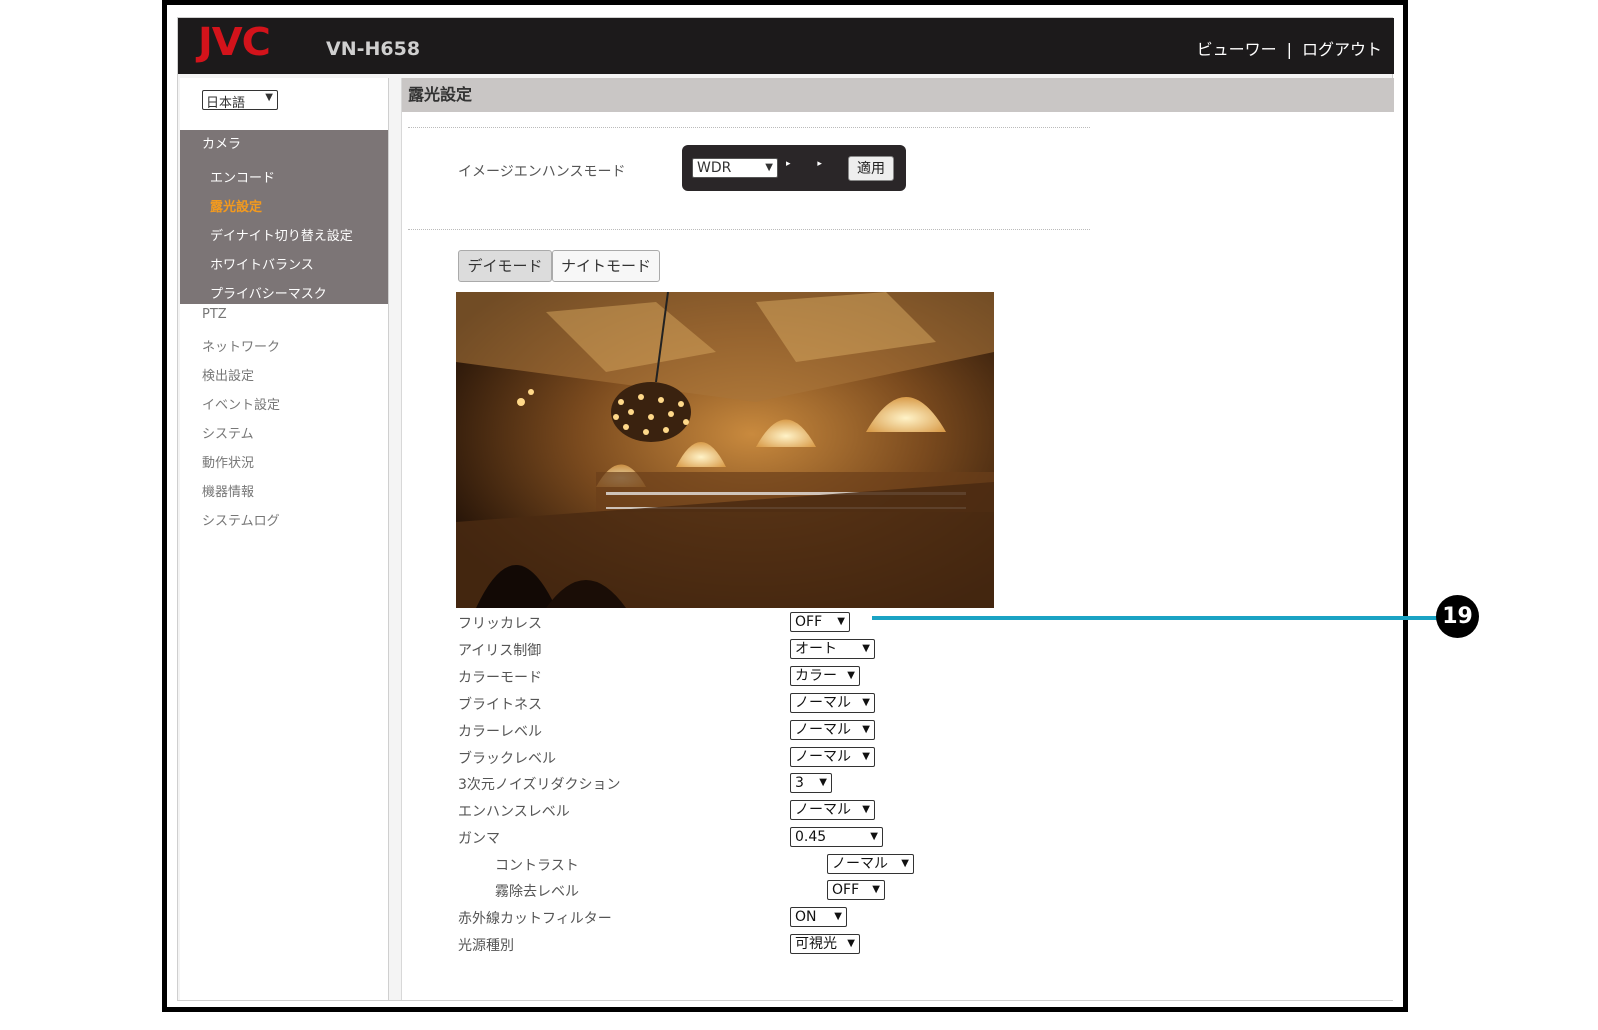 The height and width of the screenshot is (1030, 1598). I want to click on sidebar-item-white-balance: ホワイトバランス, so click(262, 263).